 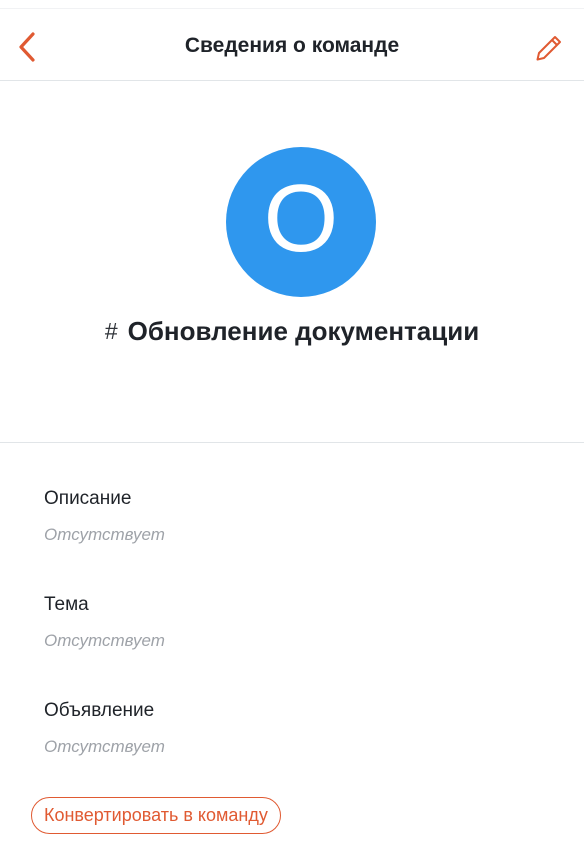 What do you see at coordinates (104, 534) in the screenshot?
I see `description-value: Отсутствует` at bounding box center [104, 534].